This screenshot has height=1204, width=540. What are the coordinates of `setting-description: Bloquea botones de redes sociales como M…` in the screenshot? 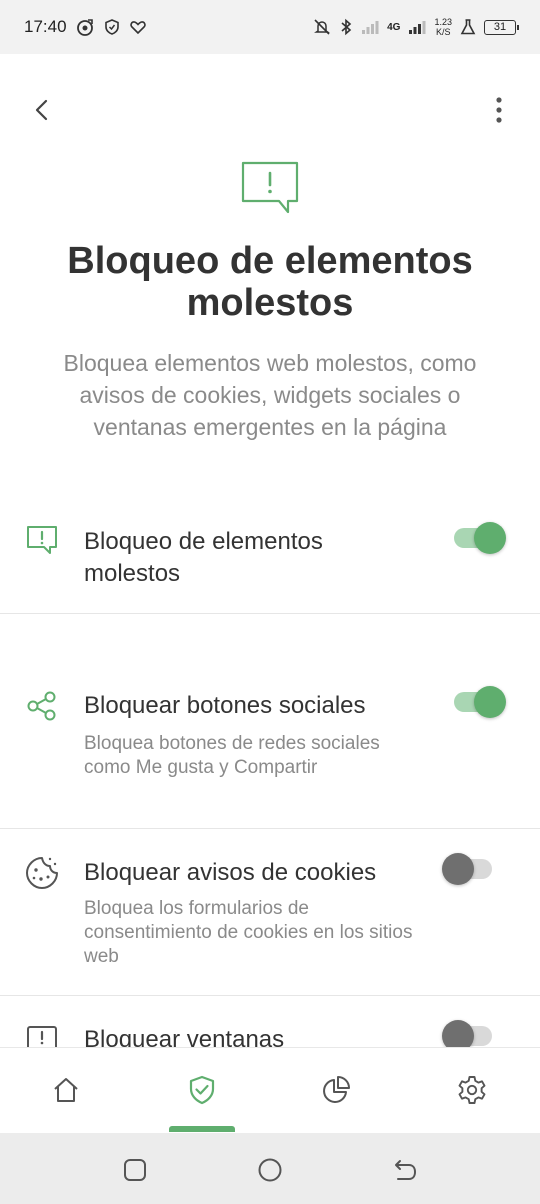 It's located at (232, 755).